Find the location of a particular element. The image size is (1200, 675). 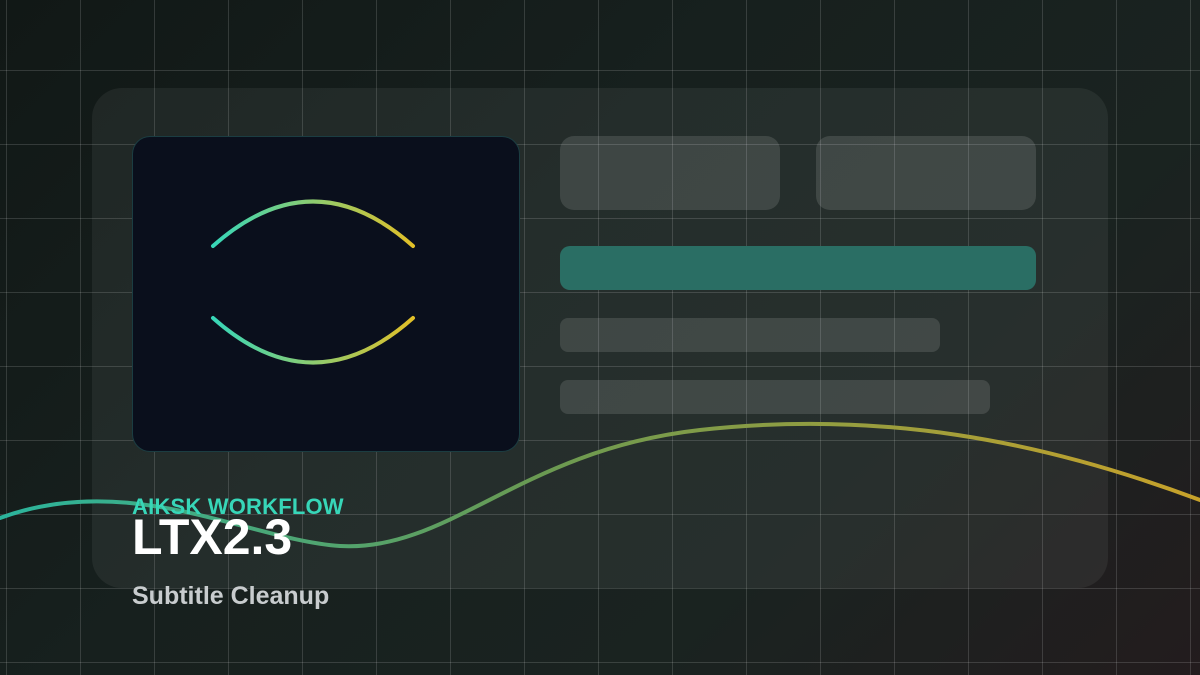

page-title: LTX2.3 is located at coordinates (212, 537).